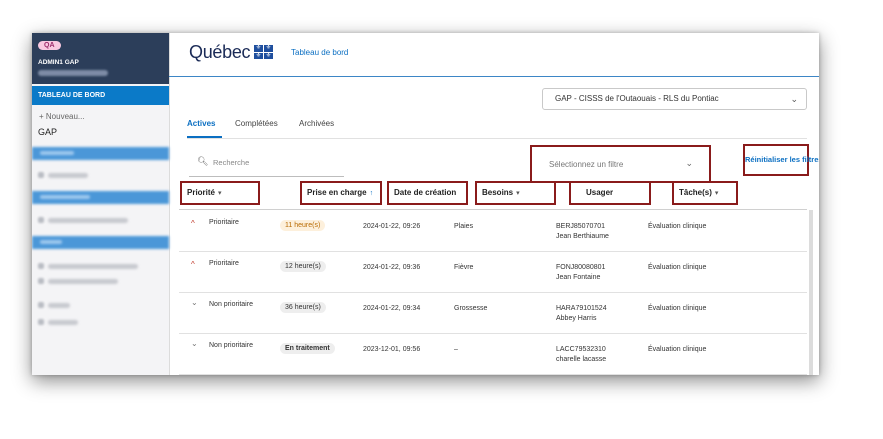  What do you see at coordinates (73, 73) in the screenshot?
I see `user-email-redacted` at bounding box center [73, 73].